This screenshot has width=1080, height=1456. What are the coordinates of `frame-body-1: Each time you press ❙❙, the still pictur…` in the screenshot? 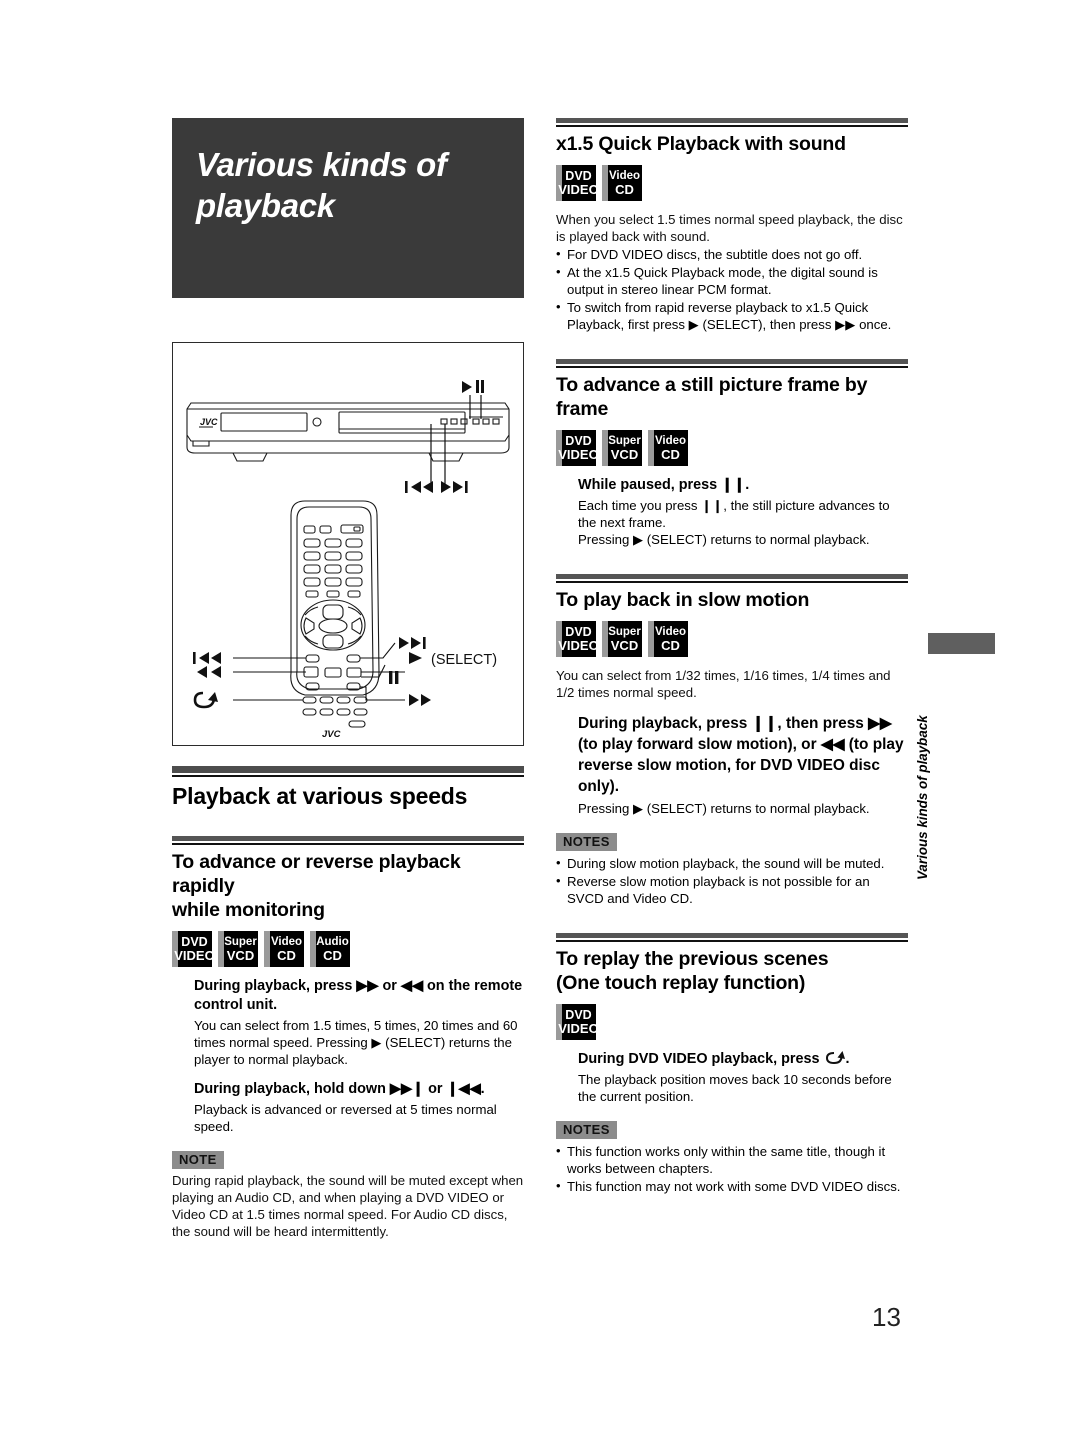 It's located at (734, 514).